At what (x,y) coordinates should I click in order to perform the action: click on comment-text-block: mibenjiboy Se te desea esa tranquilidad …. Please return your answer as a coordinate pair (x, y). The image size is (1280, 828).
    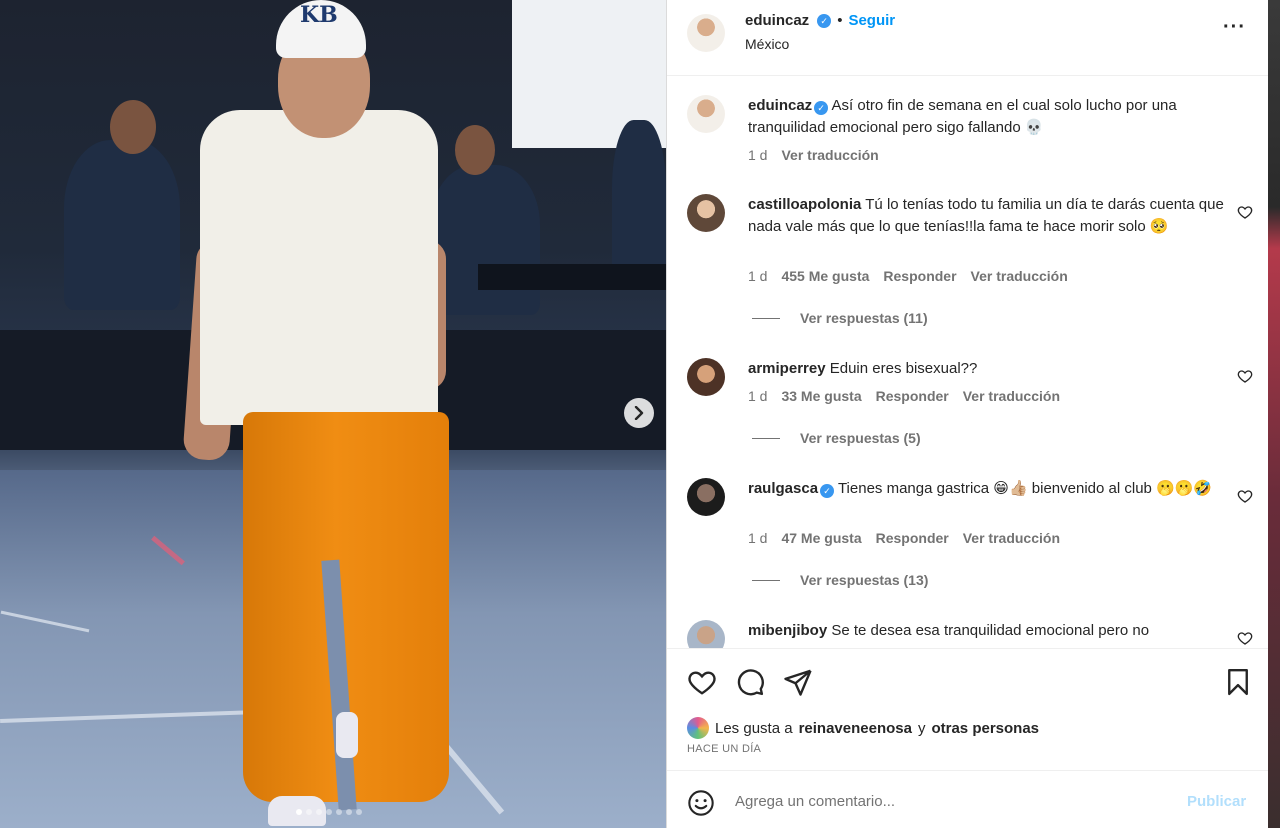
    Looking at the image, I should click on (986, 631).